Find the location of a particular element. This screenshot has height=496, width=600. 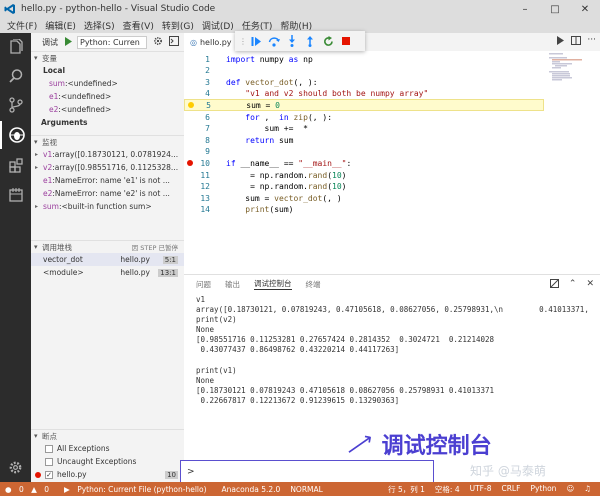

arguments-scope: Arguments is located at coordinates (107, 122).